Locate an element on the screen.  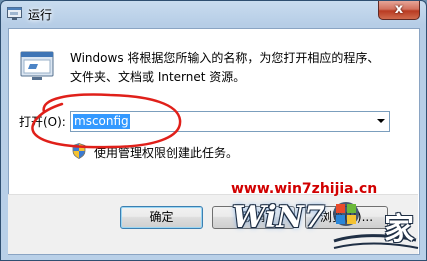
uac-shield-icon is located at coordinates (79, 151).